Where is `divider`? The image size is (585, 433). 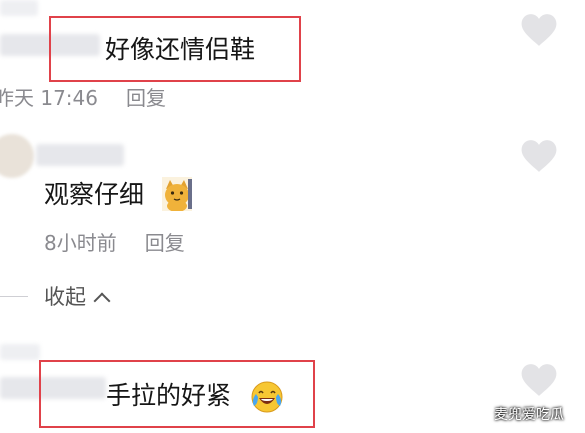 divider is located at coordinates (14, 296).